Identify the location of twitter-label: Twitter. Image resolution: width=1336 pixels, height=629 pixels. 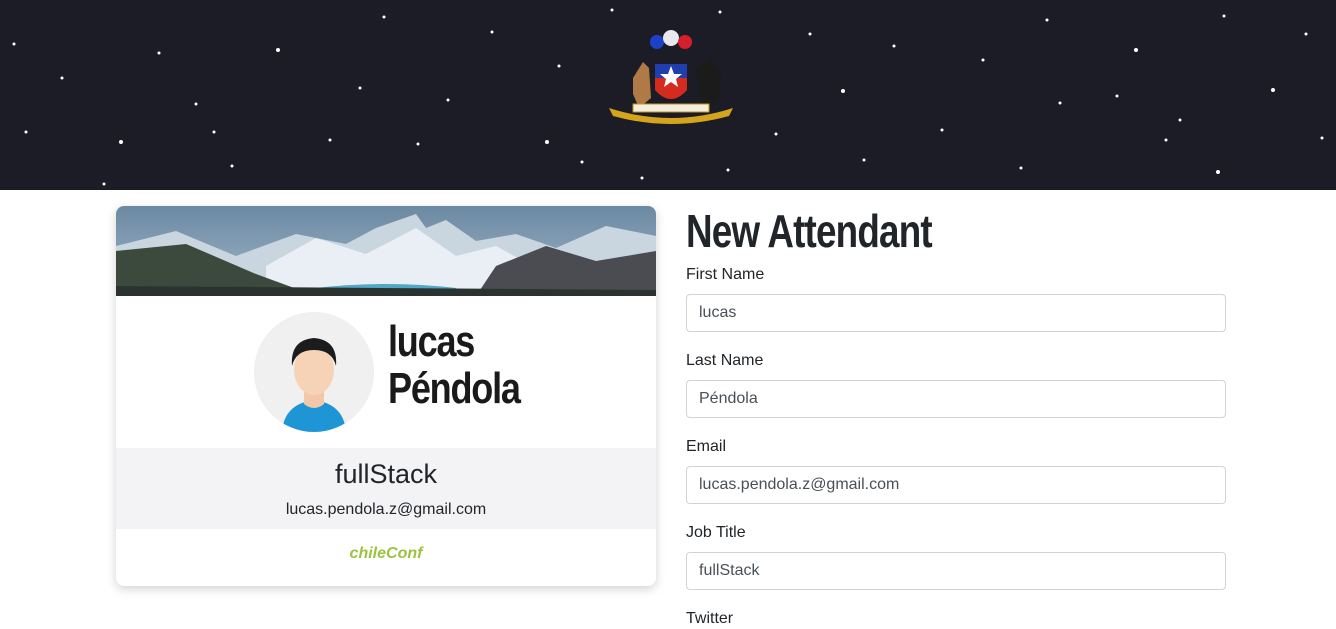
(710, 618).